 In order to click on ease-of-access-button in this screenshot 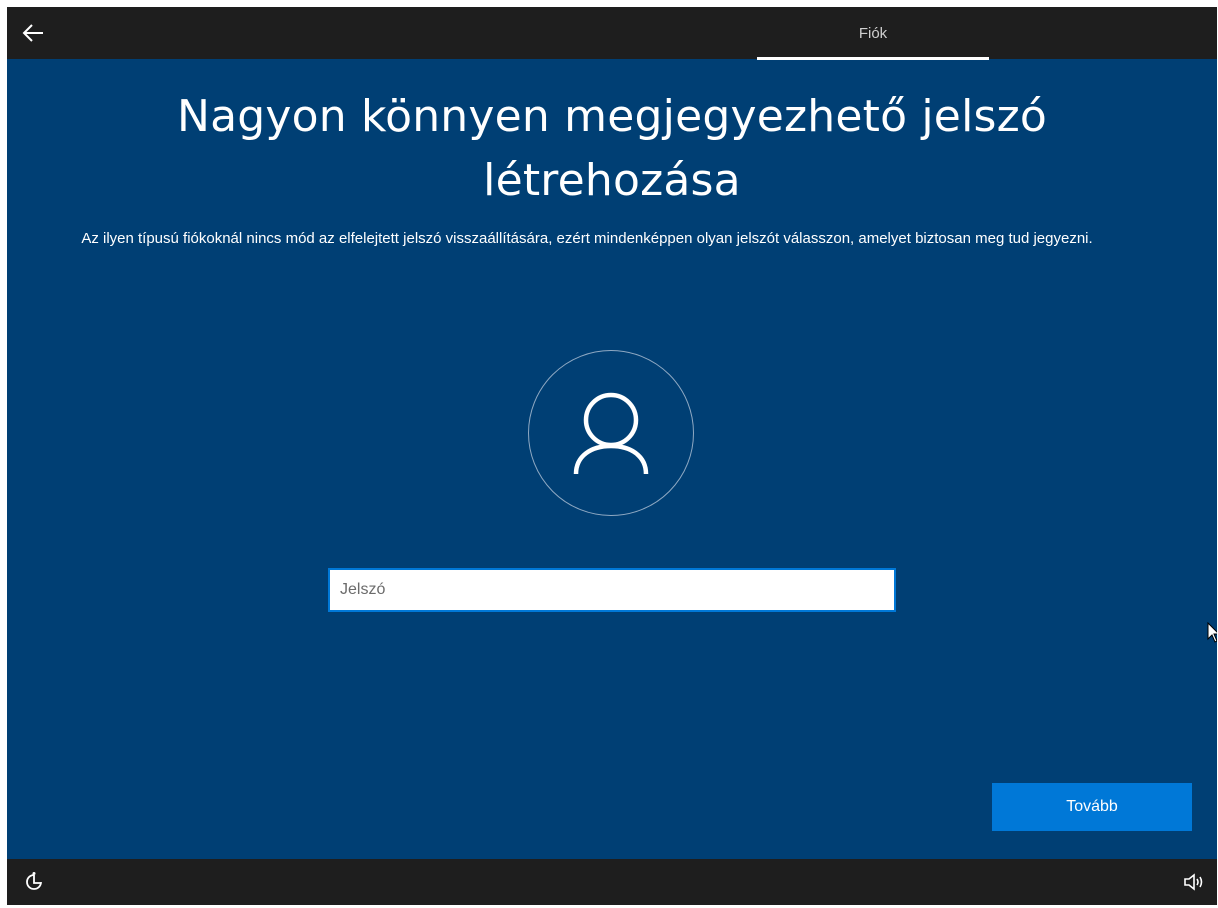, I will do `click(34, 882)`.